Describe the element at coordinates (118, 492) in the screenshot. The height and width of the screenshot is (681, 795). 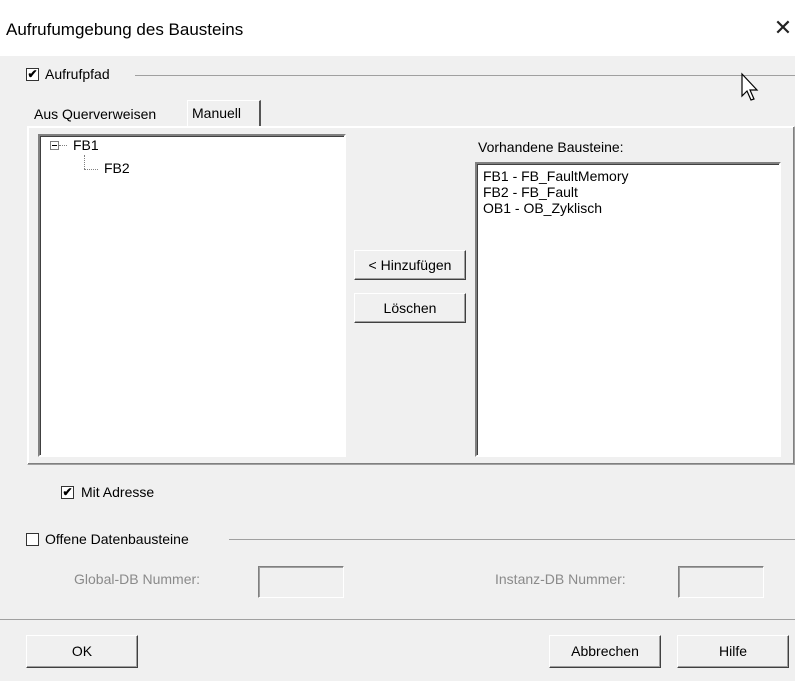
I see `mit-adresse-label: Mit Adresse` at that location.